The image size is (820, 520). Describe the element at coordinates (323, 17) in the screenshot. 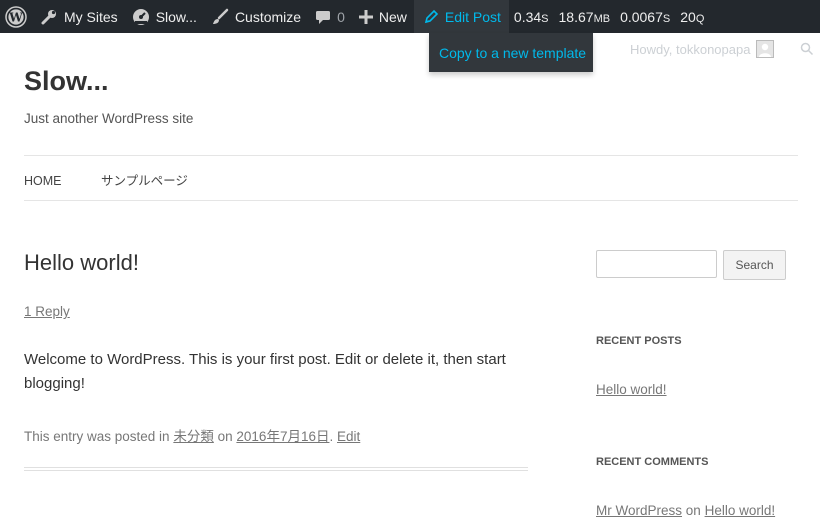

I see `comment-bubble-icon` at that location.